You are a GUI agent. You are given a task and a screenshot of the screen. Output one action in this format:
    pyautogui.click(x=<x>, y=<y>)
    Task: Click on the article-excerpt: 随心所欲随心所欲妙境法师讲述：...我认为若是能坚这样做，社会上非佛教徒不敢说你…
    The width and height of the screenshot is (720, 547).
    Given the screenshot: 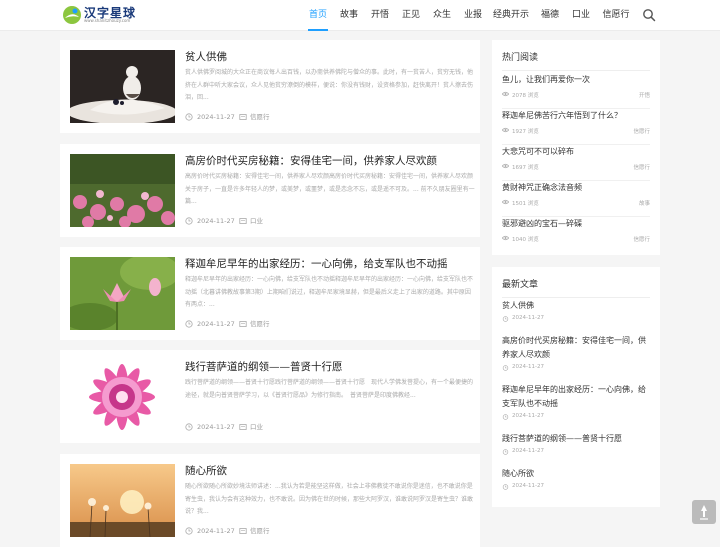 What is the action you would take?
    pyautogui.click(x=329, y=499)
    